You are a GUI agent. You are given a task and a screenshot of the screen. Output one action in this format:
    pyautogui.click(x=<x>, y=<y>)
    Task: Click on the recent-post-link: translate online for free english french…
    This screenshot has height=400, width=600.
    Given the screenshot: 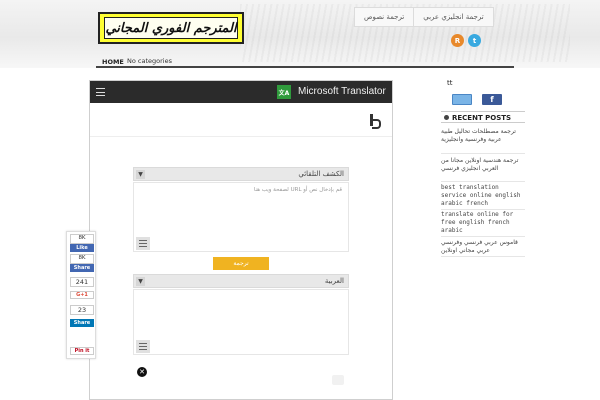 What is the action you would take?
    pyautogui.click(x=483, y=224)
    